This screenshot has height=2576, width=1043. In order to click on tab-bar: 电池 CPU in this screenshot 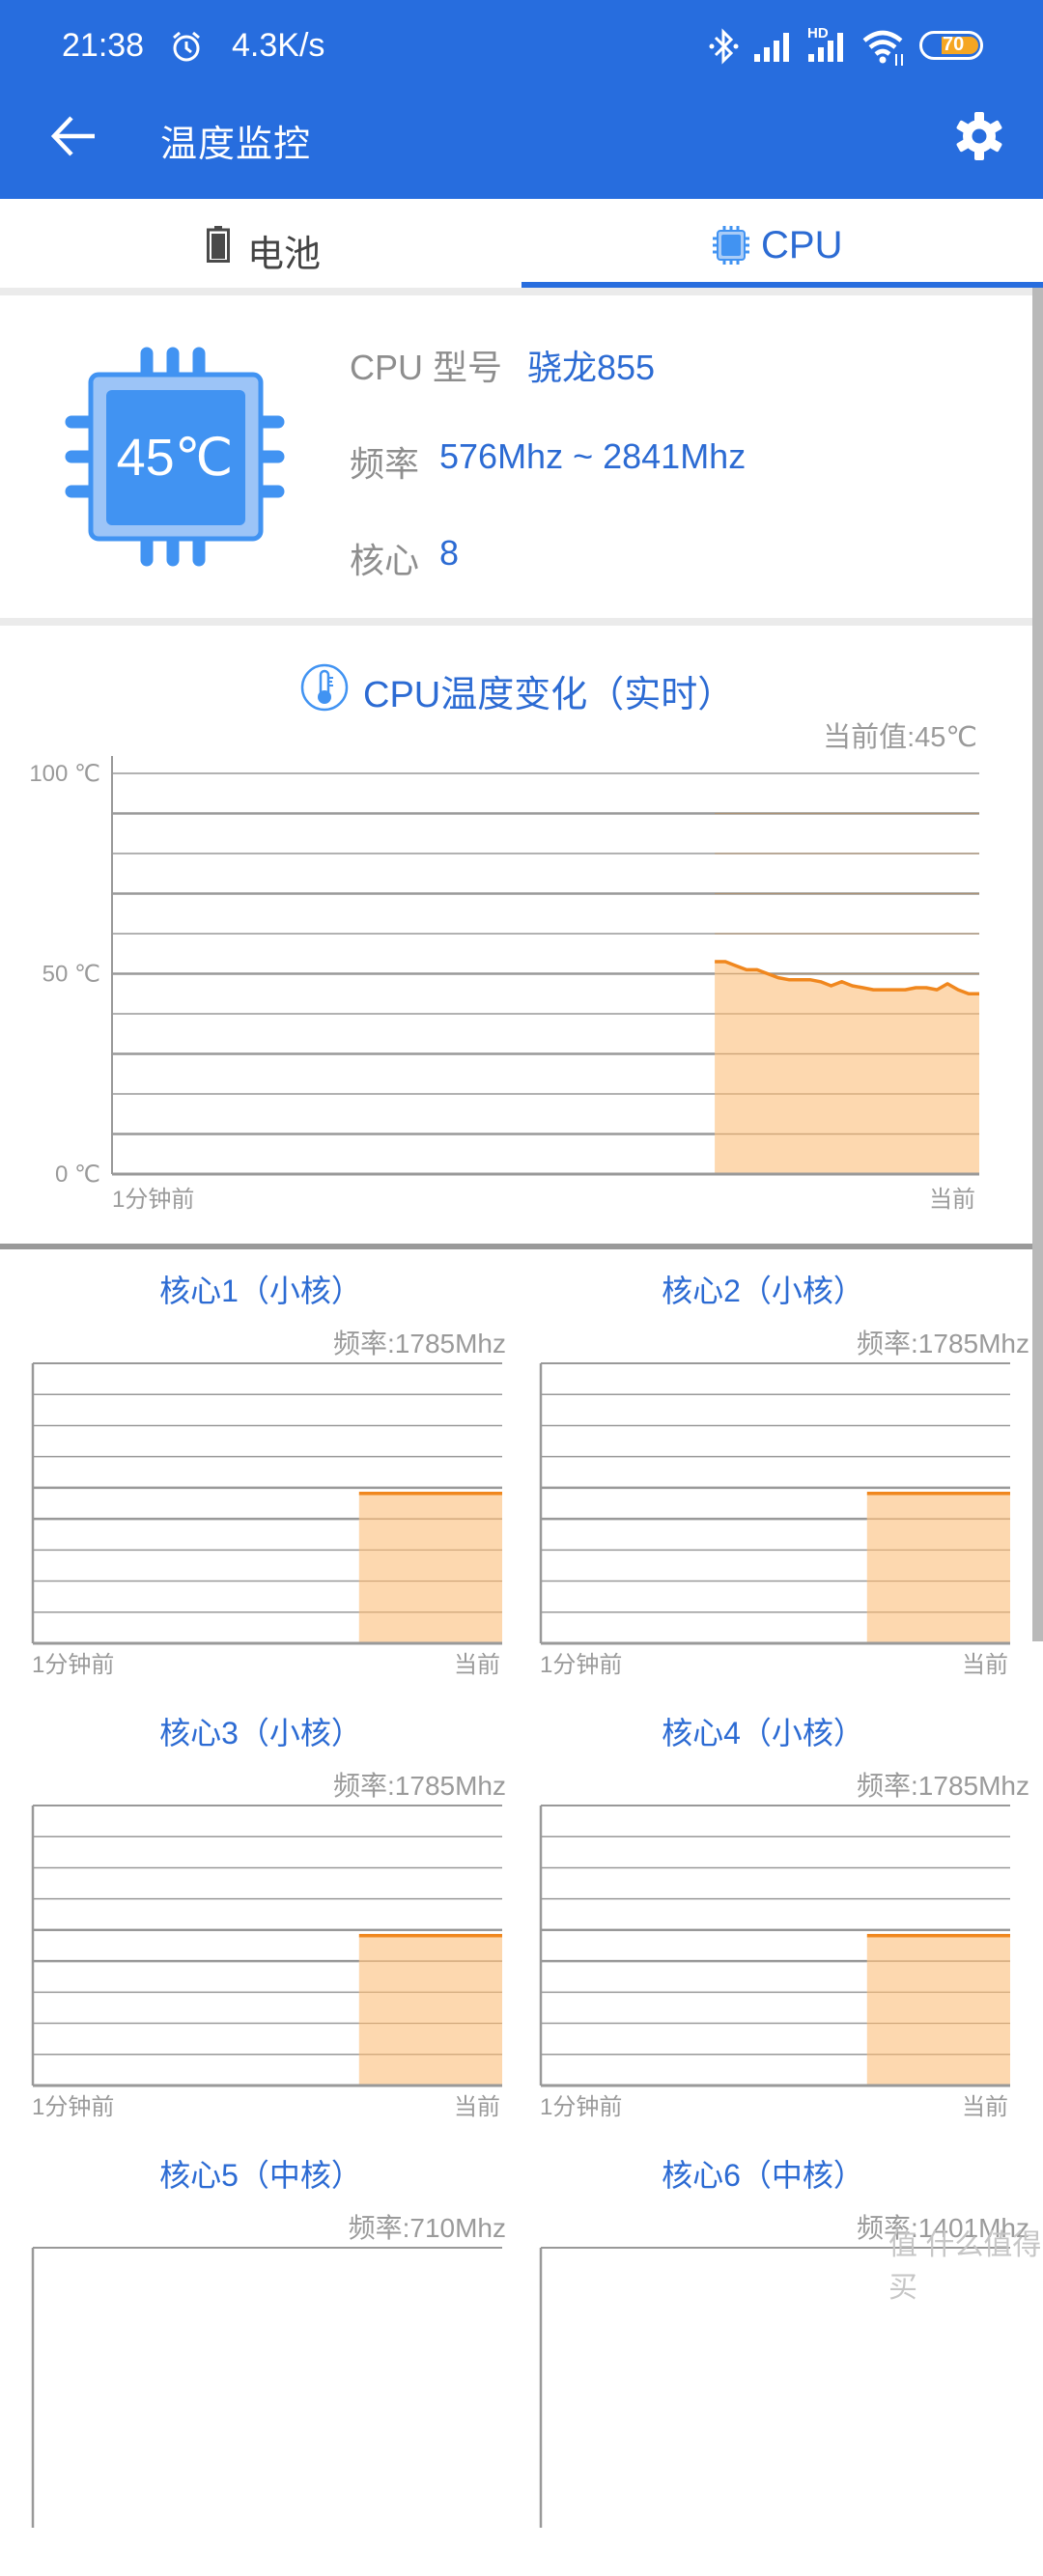, I will do `click(521, 244)`.